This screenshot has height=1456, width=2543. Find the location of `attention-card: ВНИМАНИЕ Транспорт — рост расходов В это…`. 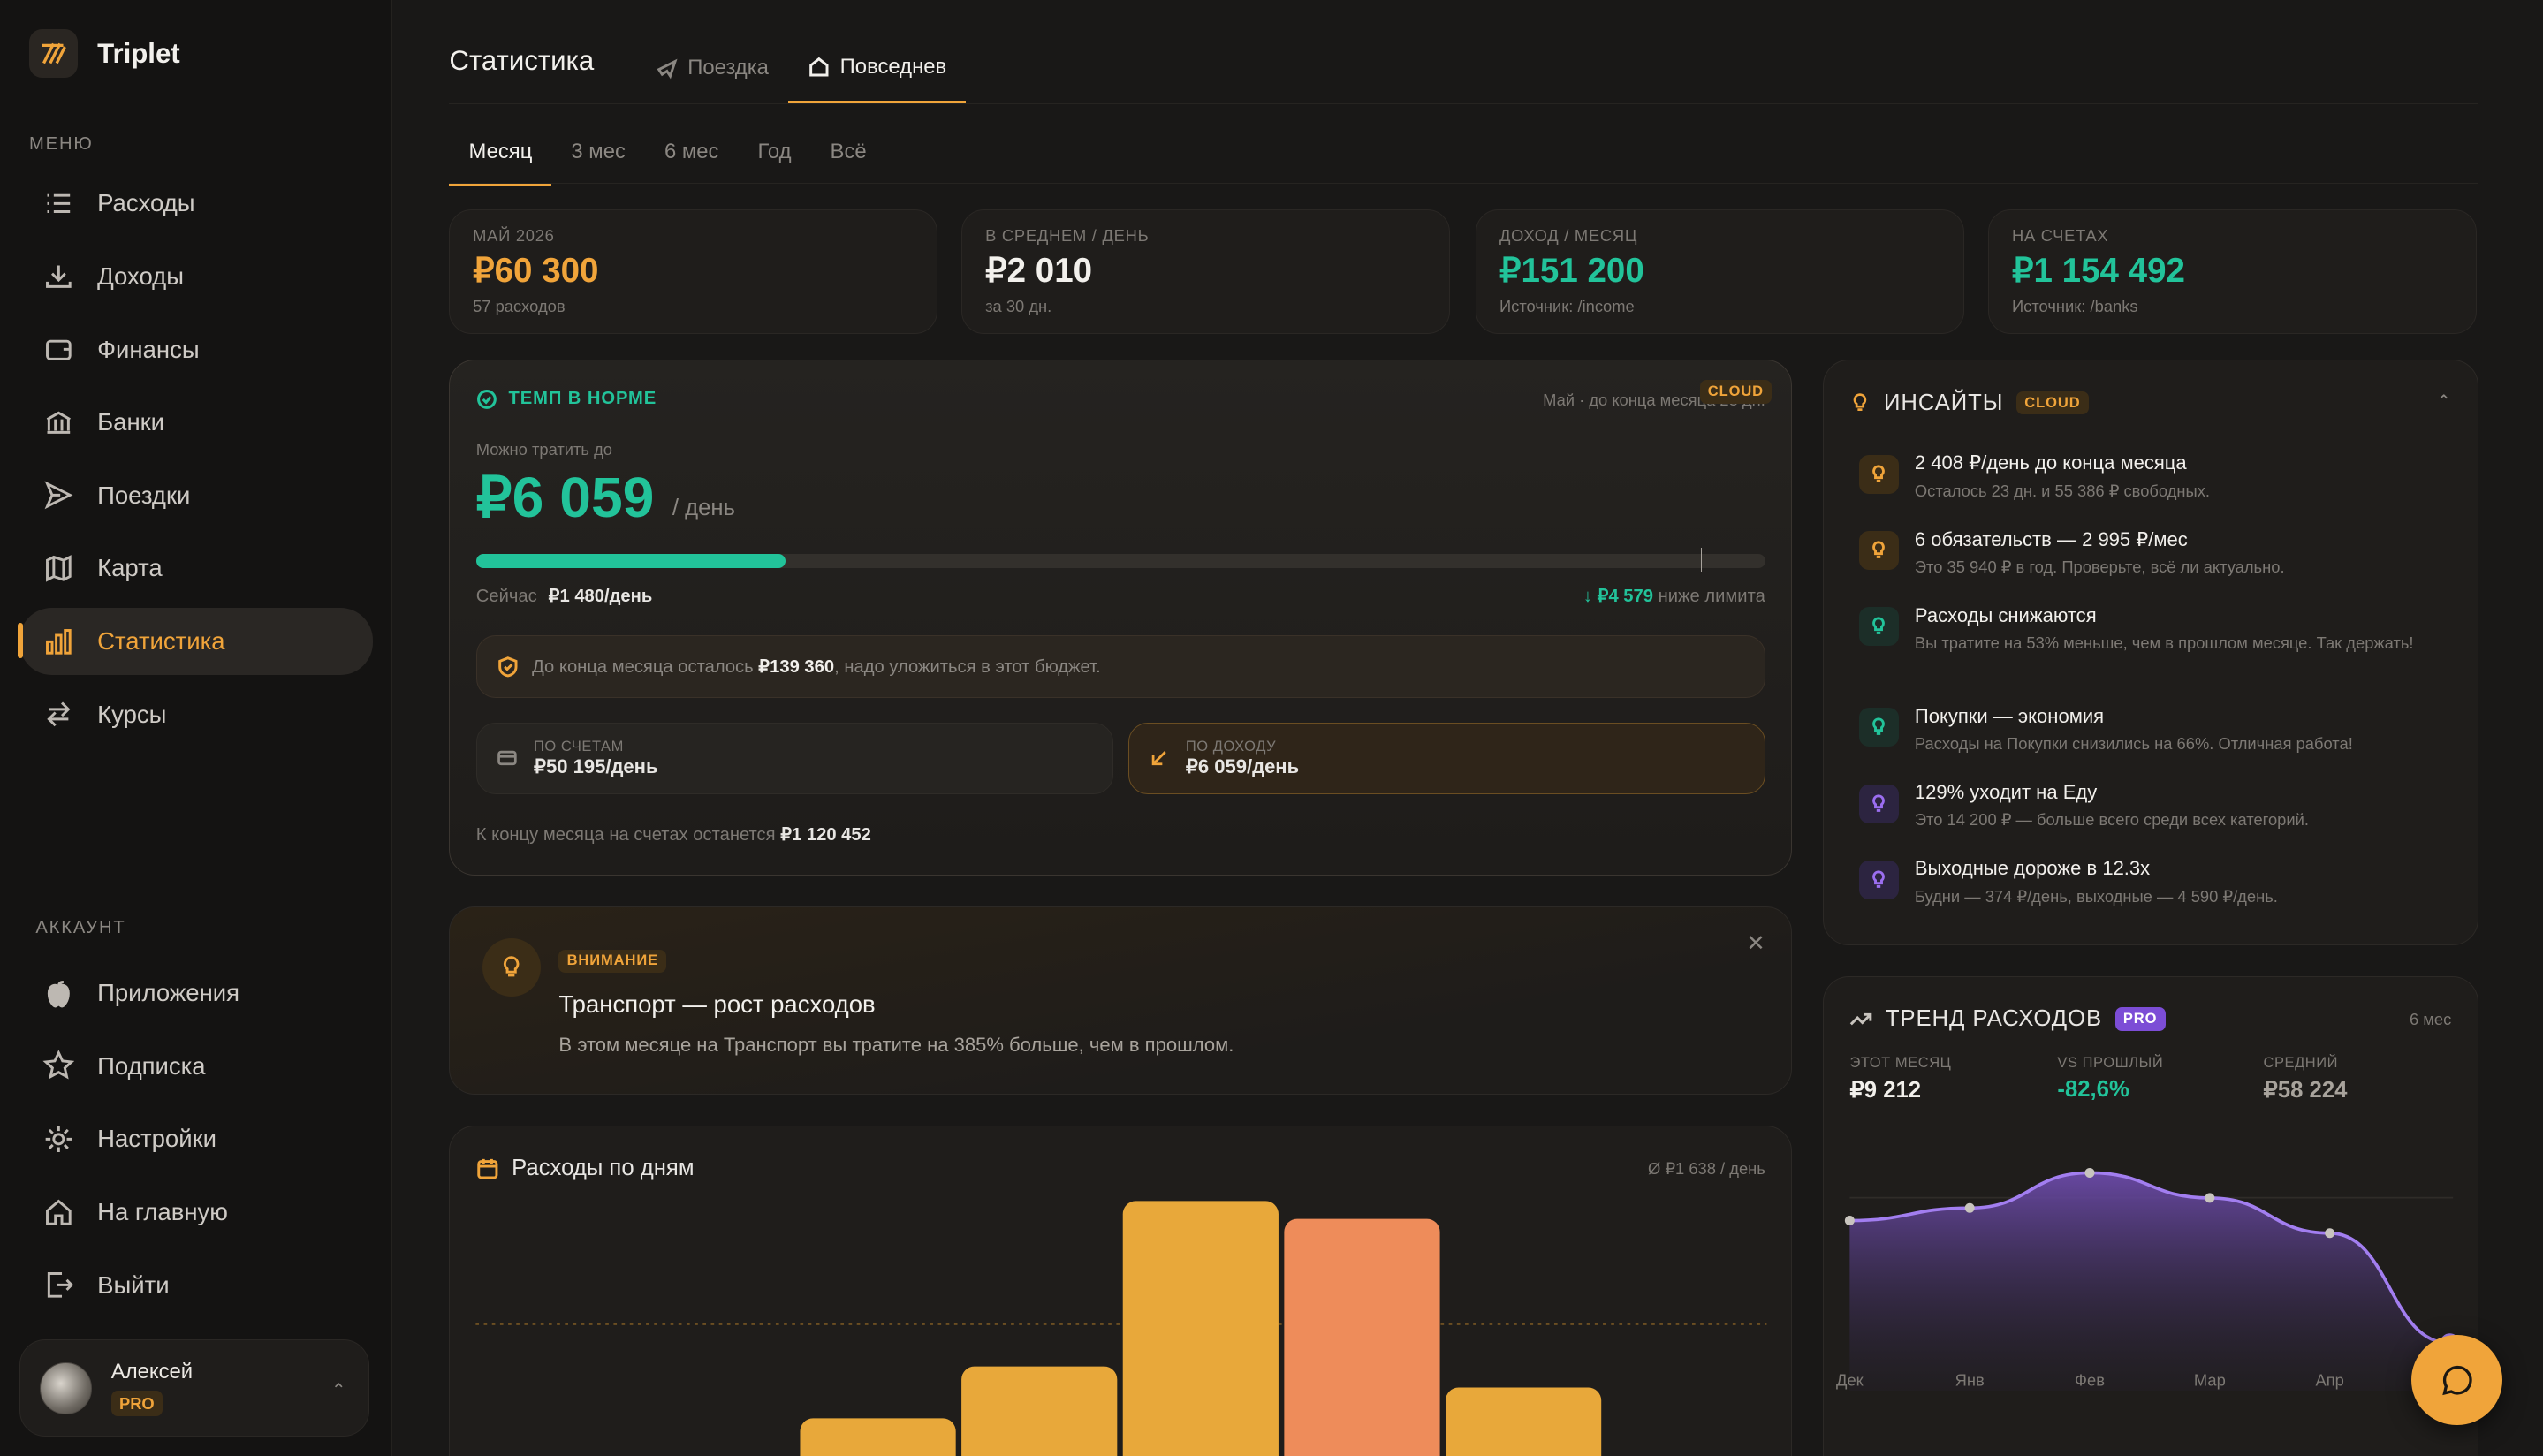

attention-card: ВНИМАНИЕ Транспорт — рост расходов В это… is located at coordinates (1121, 1001).